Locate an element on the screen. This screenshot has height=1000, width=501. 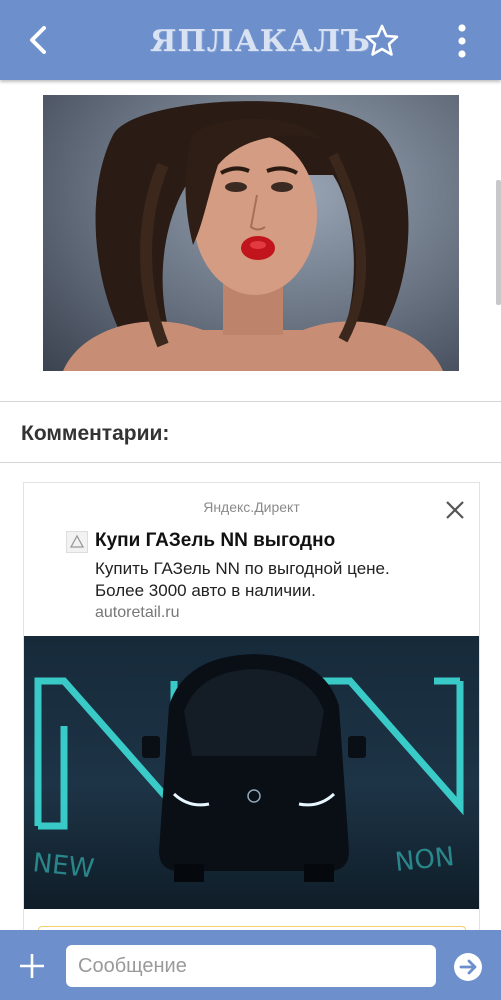
chevron-left-icon is located at coordinates (38, 40).